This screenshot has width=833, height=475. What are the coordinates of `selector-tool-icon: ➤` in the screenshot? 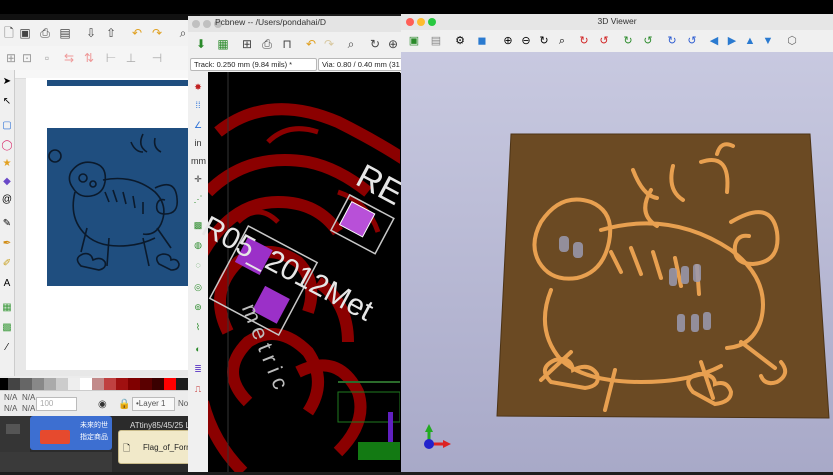 It's located at (7, 82).